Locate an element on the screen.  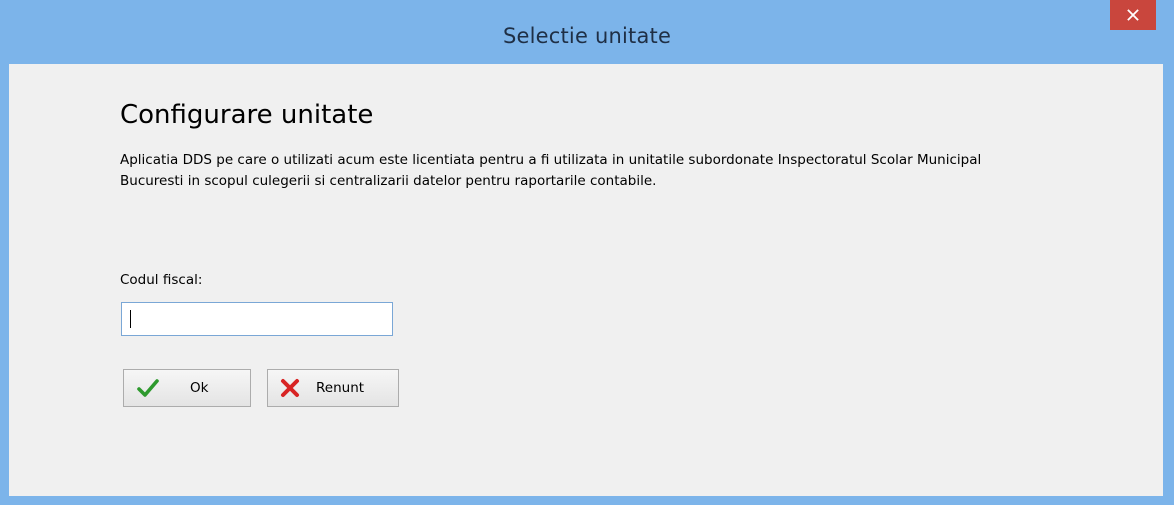
close-button is located at coordinates (1133, 15).